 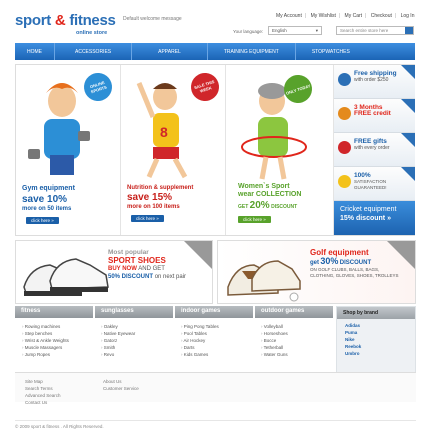 What do you see at coordinates (45, 354) in the screenshot?
I see `list-item: Jump Ropes` at bounding box center [45, 354].